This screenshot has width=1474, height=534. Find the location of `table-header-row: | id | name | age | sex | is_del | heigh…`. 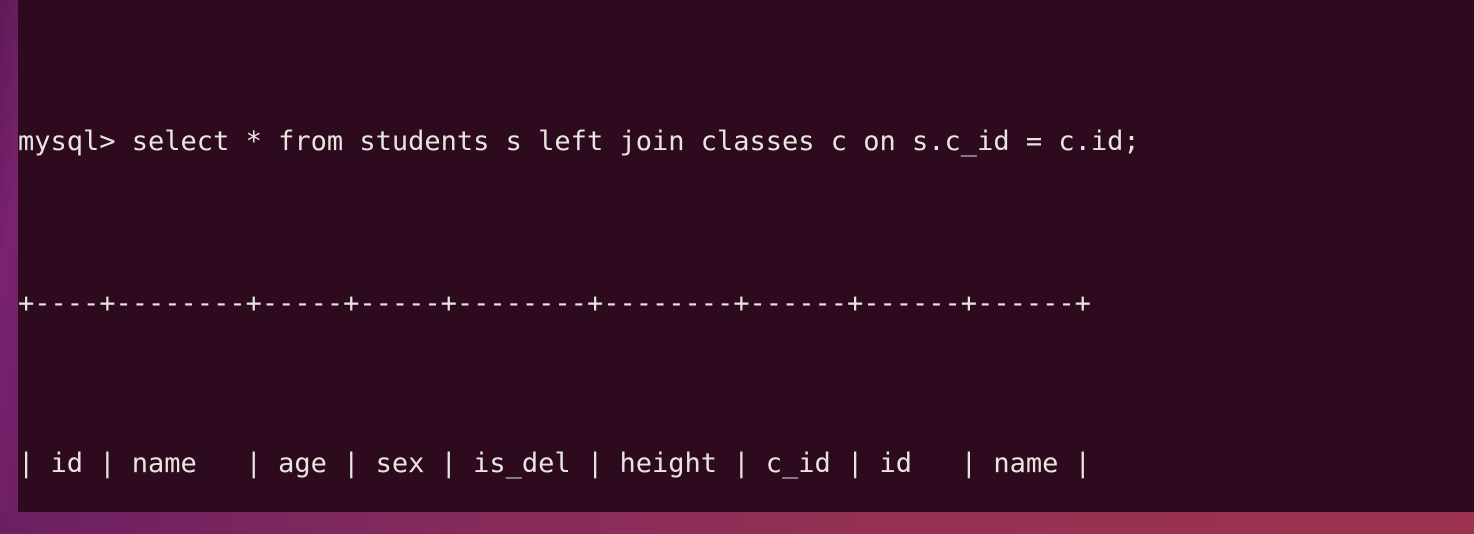

table-header-row: | id | name | age | sex | is_del | heigh… is located at coordinates (554, 463).